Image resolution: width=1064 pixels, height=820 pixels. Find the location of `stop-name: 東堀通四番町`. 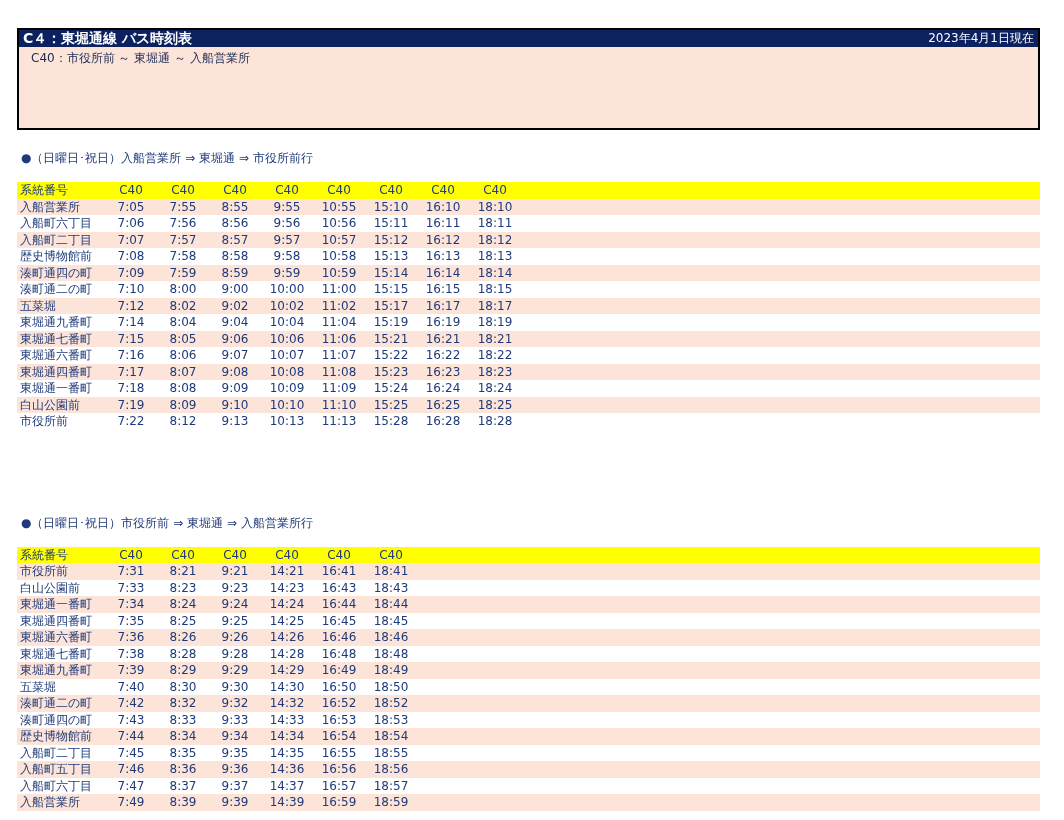

stop-name: 東堀通四番町 is located at coordinates (56, 620).